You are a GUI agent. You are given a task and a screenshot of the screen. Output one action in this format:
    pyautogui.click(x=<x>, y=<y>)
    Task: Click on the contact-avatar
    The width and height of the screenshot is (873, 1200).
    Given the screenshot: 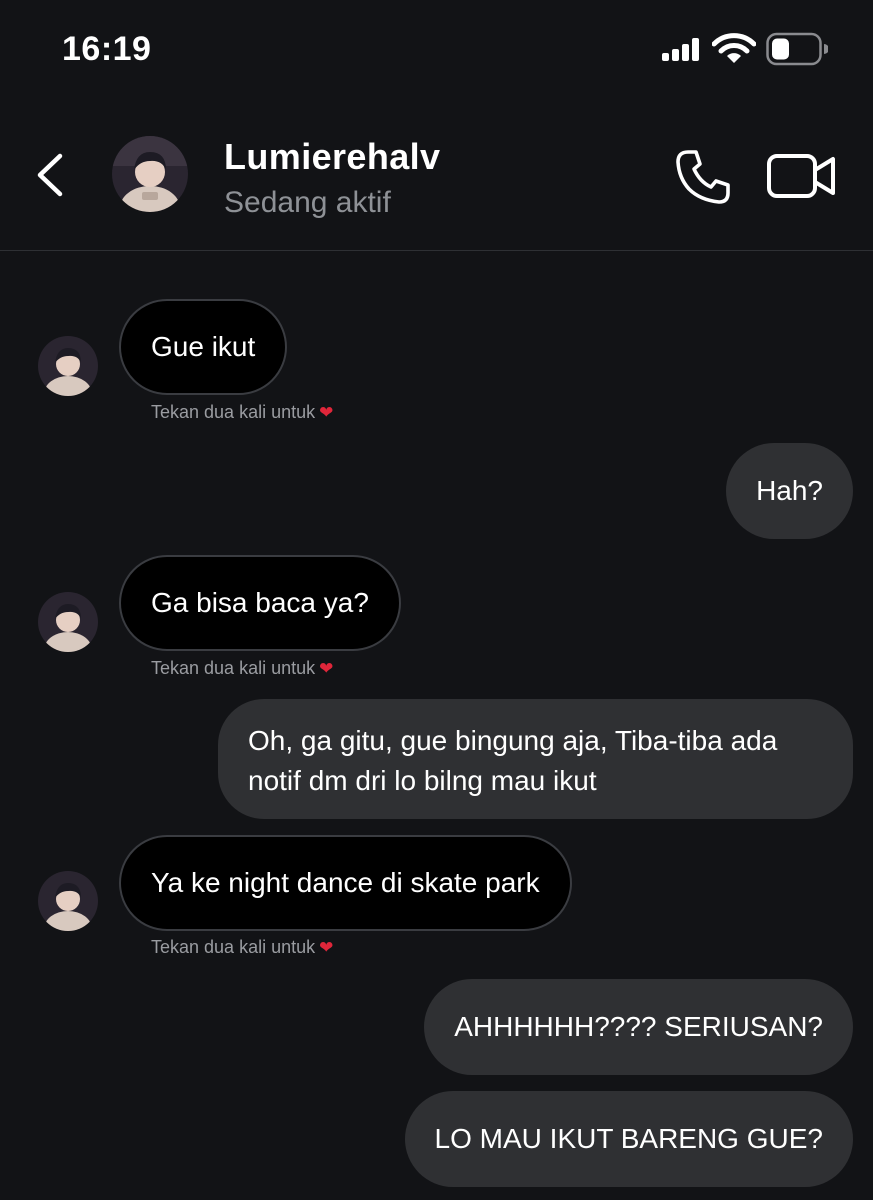 What is the action you would take?
    pyautogui.click(x=150, y=174)
    